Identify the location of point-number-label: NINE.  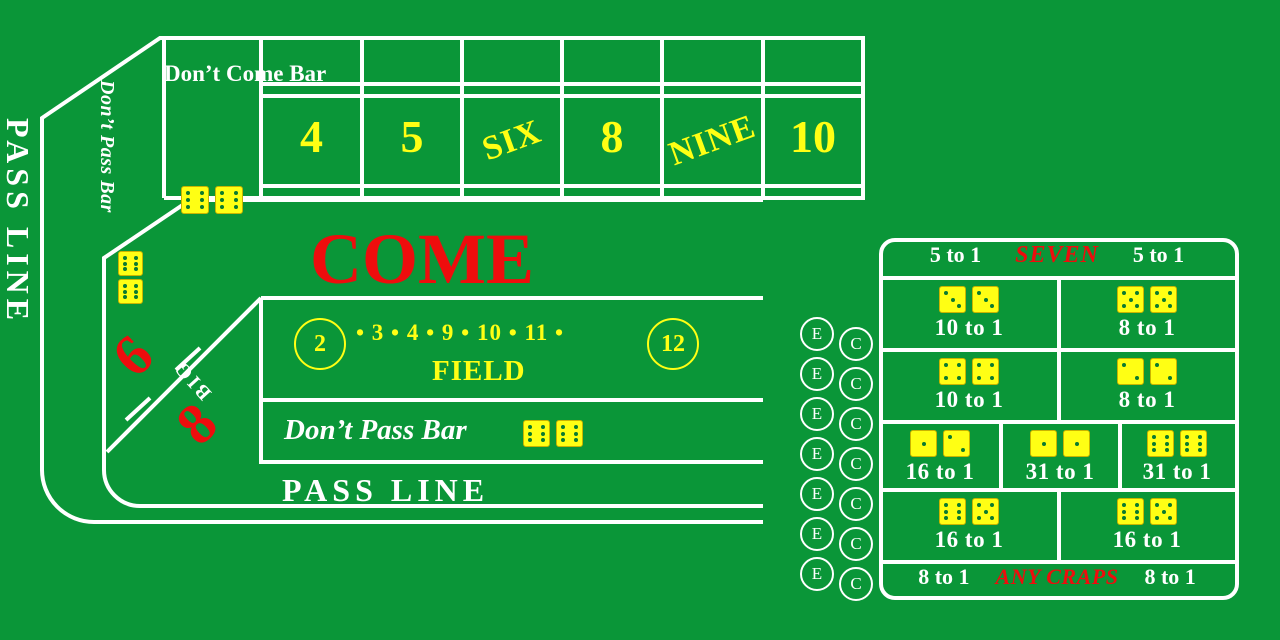
(712, 140).